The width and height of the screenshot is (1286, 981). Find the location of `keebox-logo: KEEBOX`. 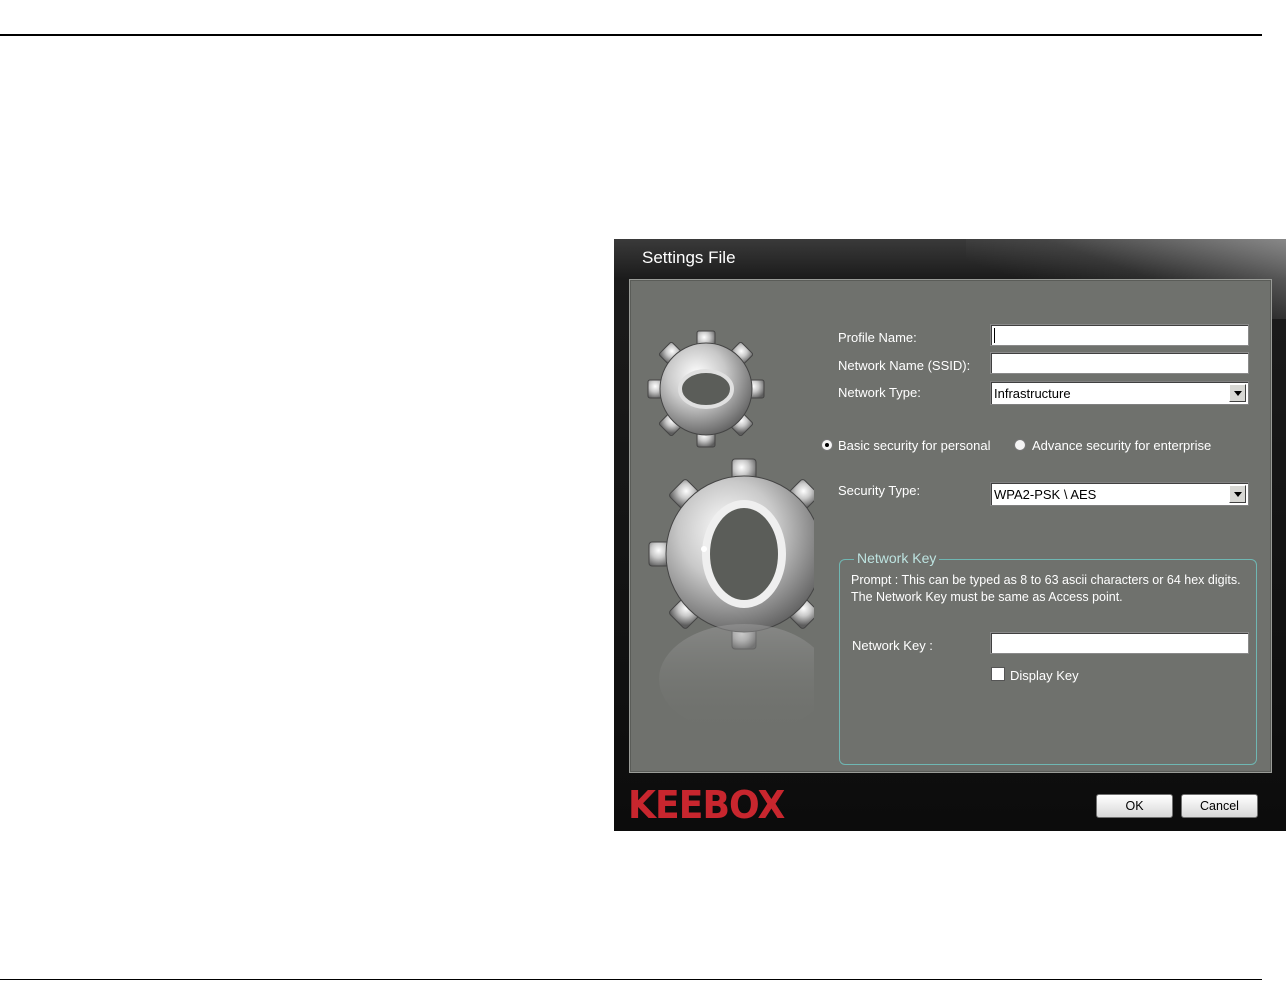

keebox-logo: KEEBOX is located at coordinates (706, 805).